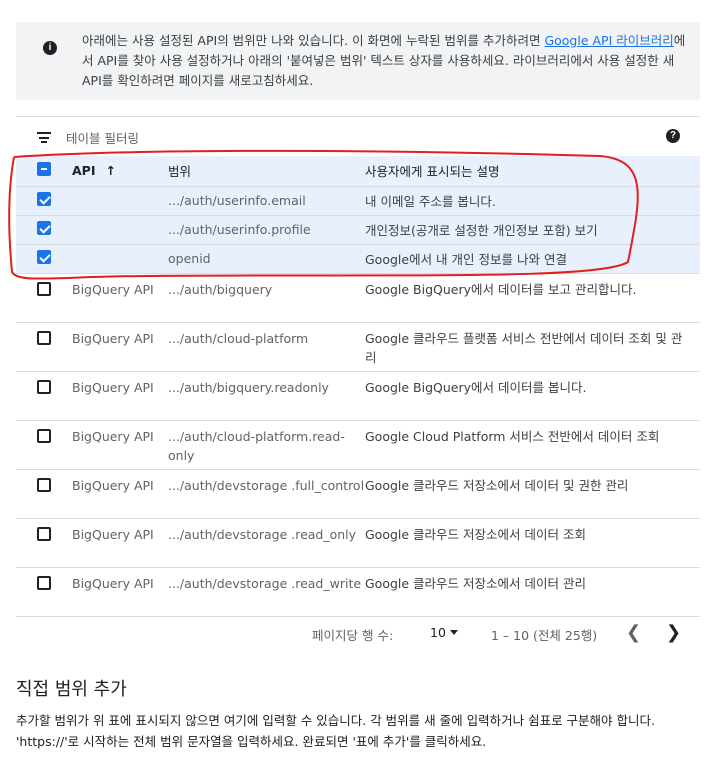 The width and height of the screenshot is (712, 769). I want to click on filter-icon, so click(44, 137).